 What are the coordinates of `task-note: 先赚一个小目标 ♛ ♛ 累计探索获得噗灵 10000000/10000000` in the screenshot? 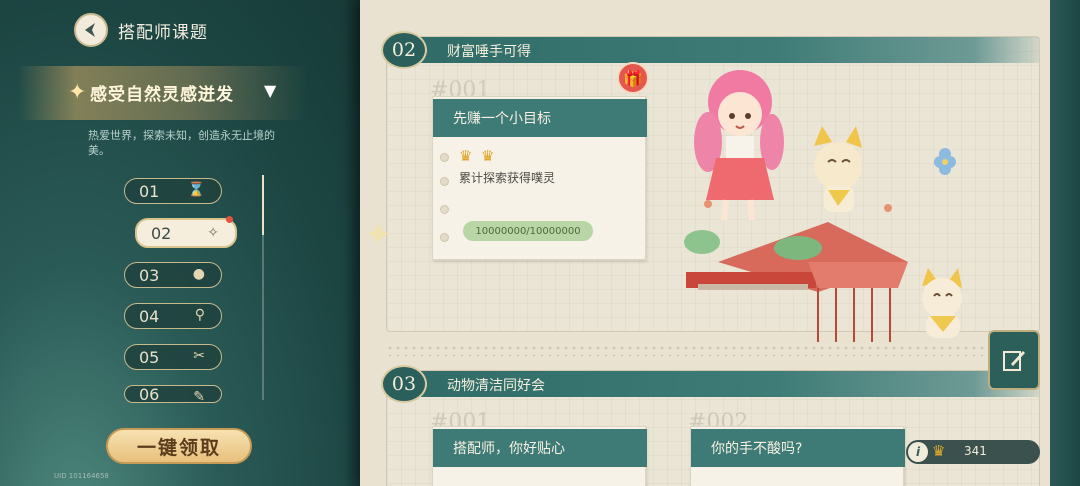 It's located at (539, 178).